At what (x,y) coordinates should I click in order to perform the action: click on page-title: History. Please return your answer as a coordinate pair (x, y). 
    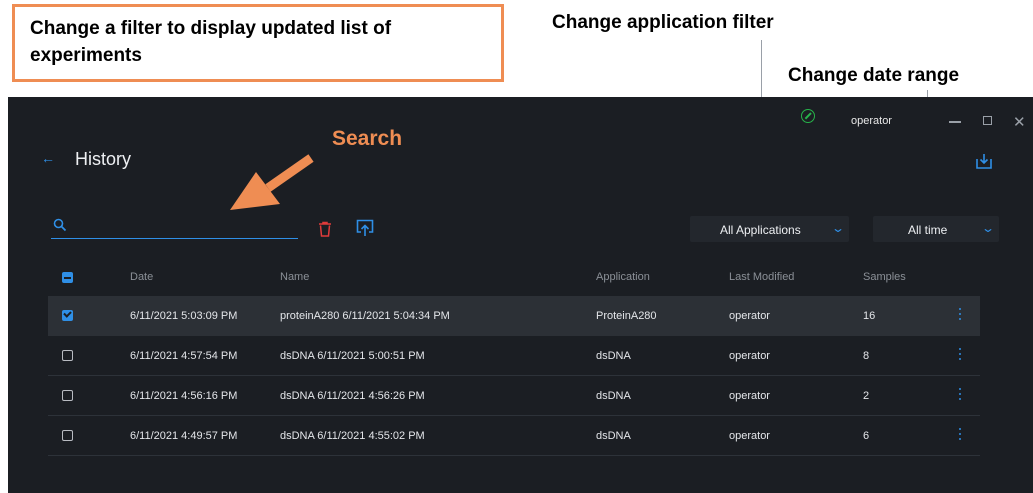
    Looking at the image, I should click on (103, 159).